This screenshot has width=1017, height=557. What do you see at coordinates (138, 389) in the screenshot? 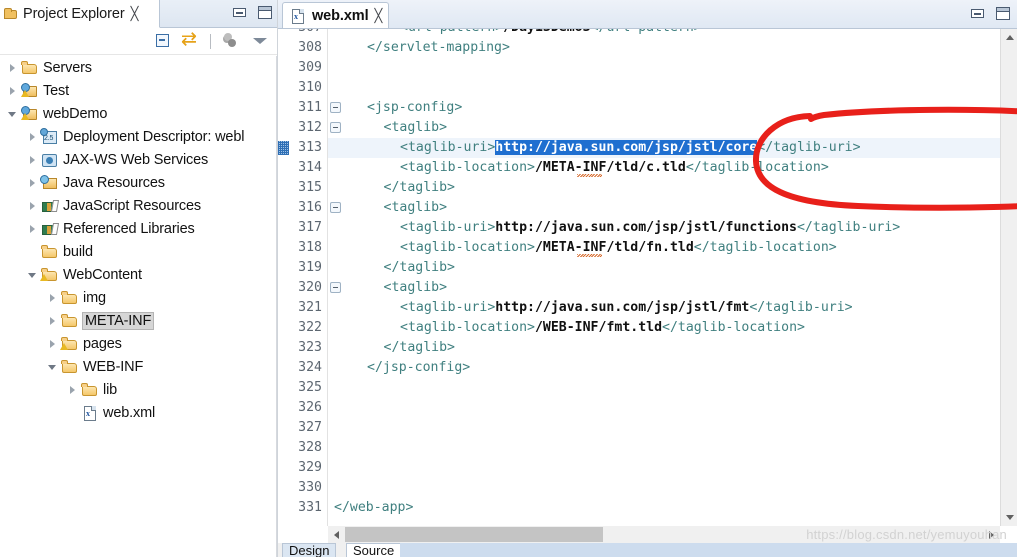
I see `tree-item-lib: lib` at bounding box center [138, 389].